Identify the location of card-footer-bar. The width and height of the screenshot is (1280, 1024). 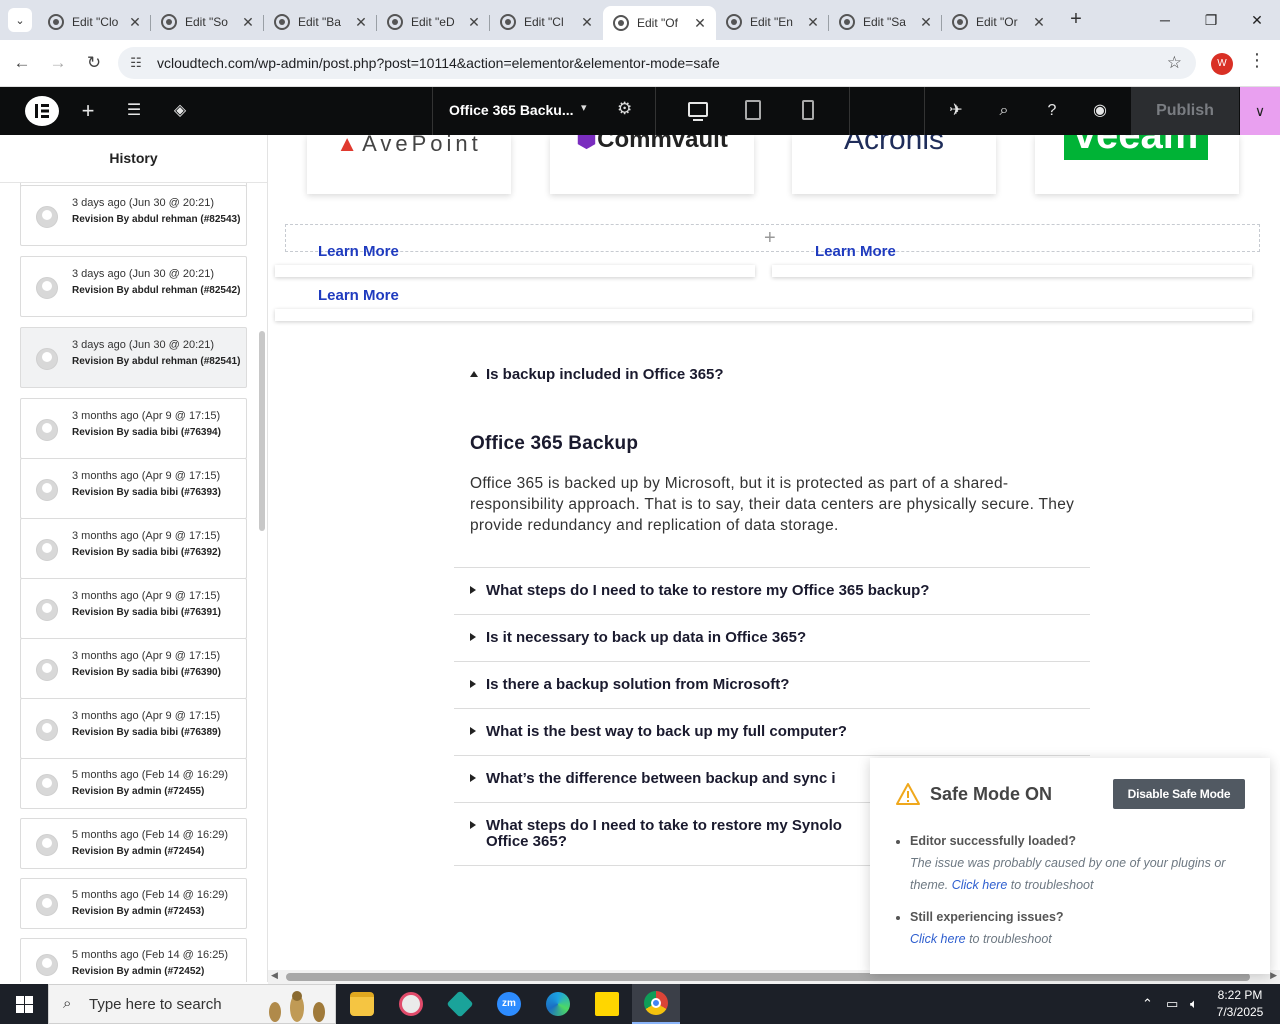
(763, 315).